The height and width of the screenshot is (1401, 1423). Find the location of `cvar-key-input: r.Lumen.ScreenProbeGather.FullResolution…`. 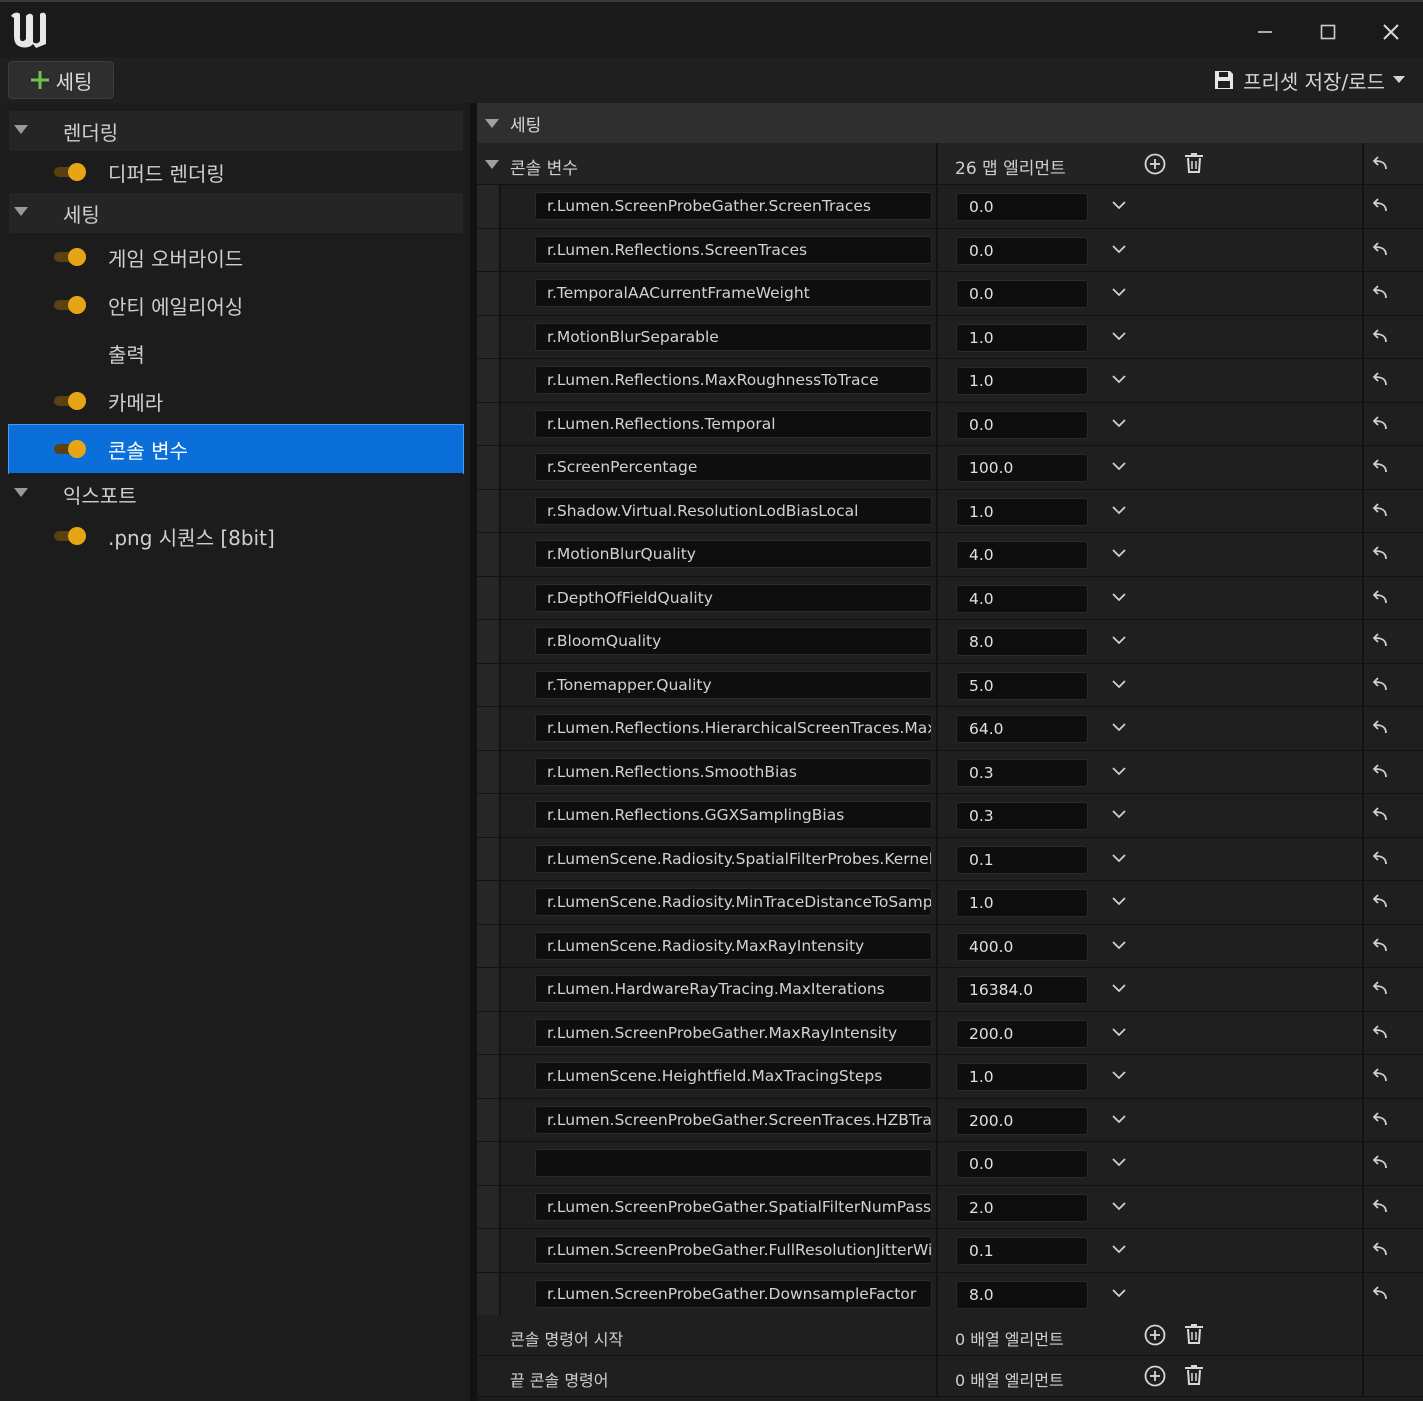

cvar-key-input: r.Lumen.ScreenProbeGather.FullResolution… is located at coordinates (733, 1250).